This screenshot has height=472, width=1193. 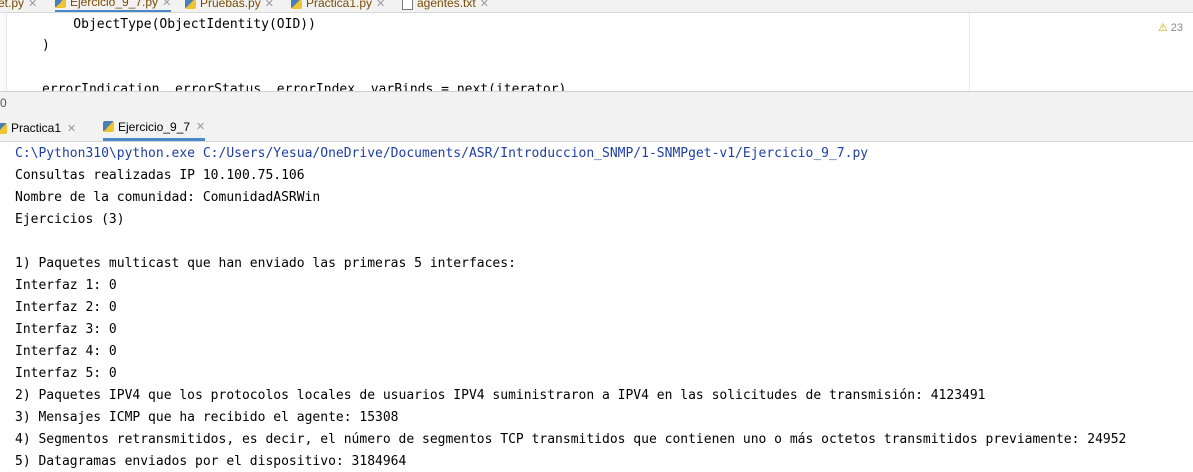 I want to click on warning-icon: ⚠, so click(x=1162, y=28).